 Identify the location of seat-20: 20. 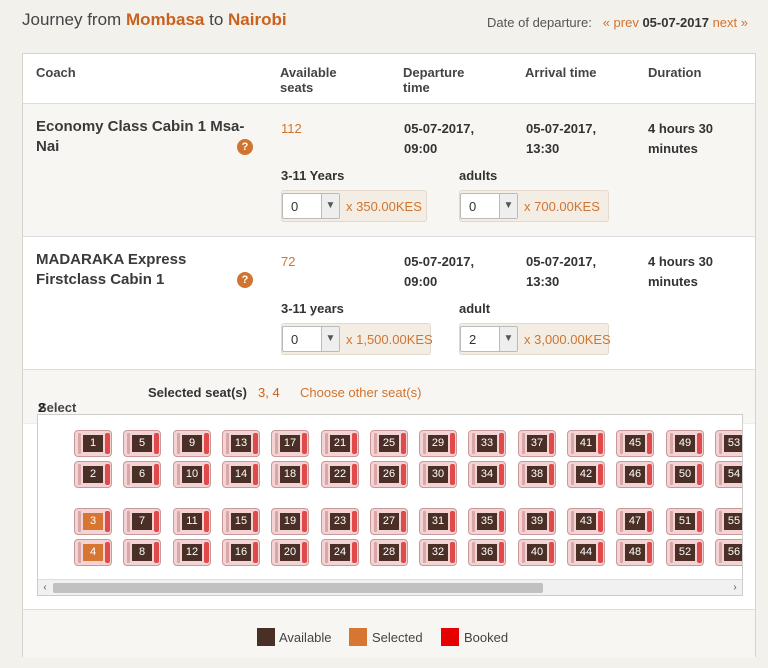
(290, 552).